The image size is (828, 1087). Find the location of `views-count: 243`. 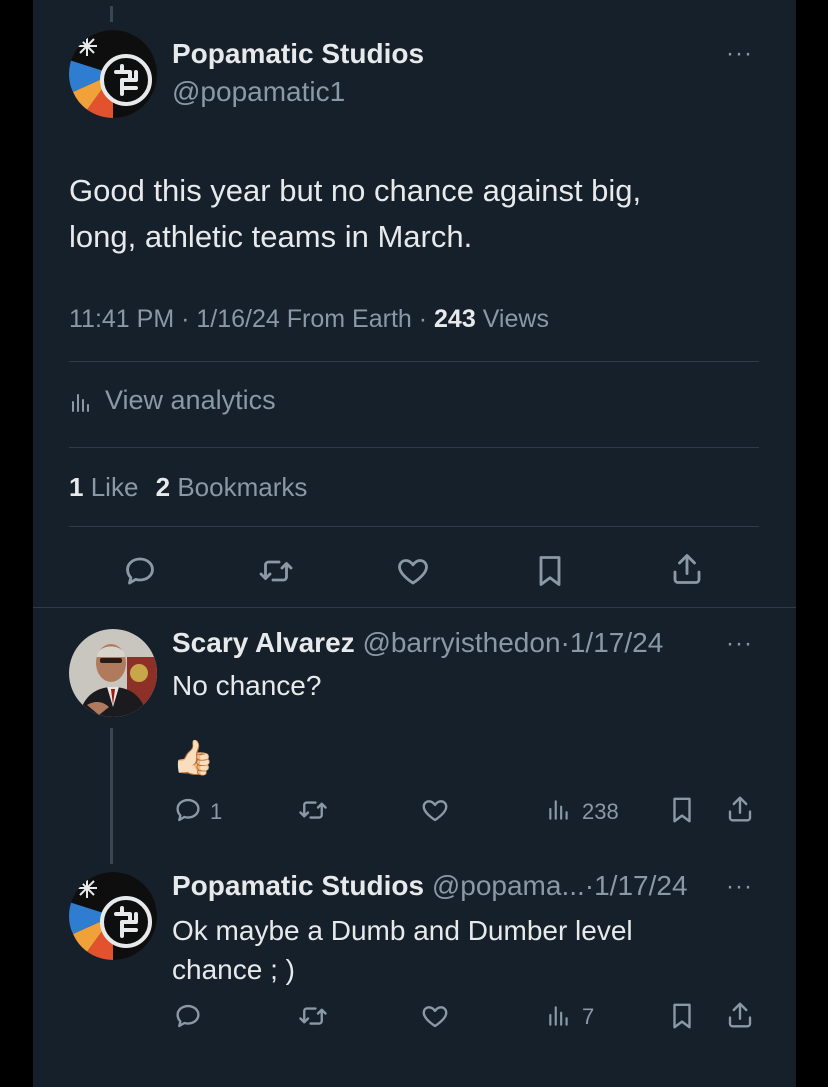

views-count: 243 is located at coordinates (455, 319).